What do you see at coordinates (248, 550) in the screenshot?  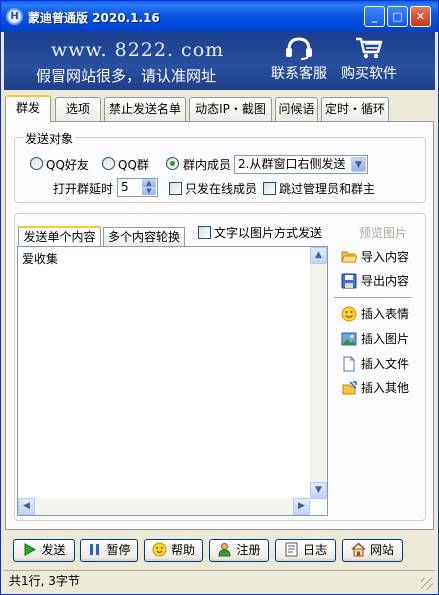 I see `register-button-label: 注册` at bounding box center [248, 550].